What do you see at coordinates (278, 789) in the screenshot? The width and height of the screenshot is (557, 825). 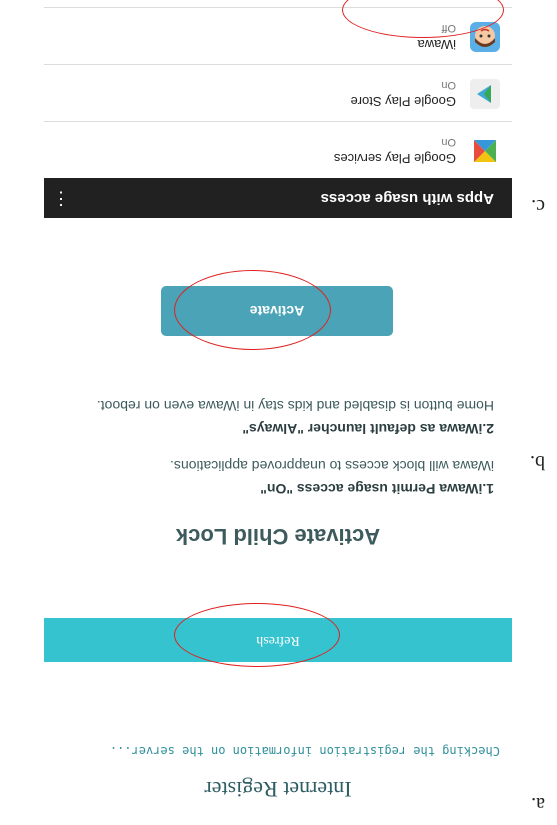 I see `page-title: Internet Register` at bounding box center [278, 789].